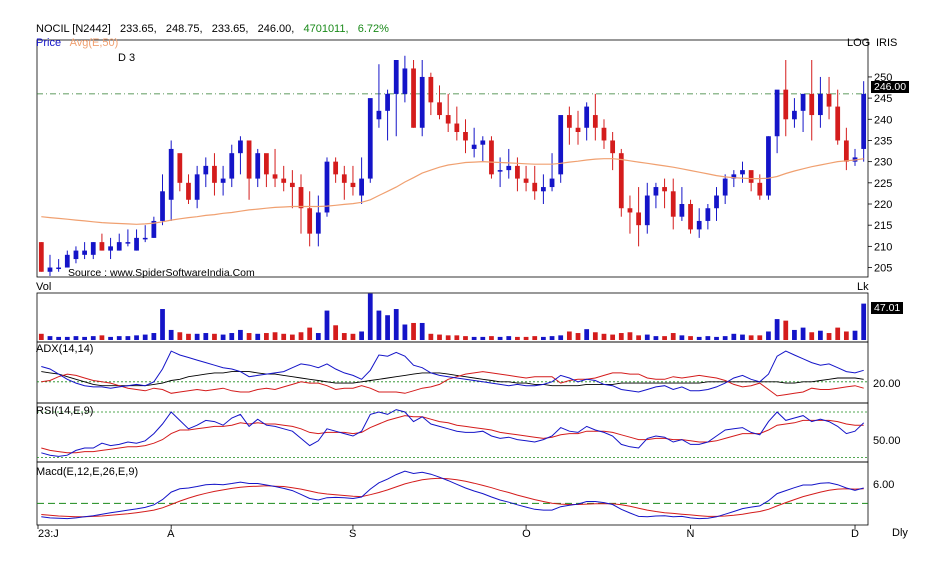 The height and width of the screenshot is (562, 935). I want to click on adx-level-label: 20.00, so click(887, 384).